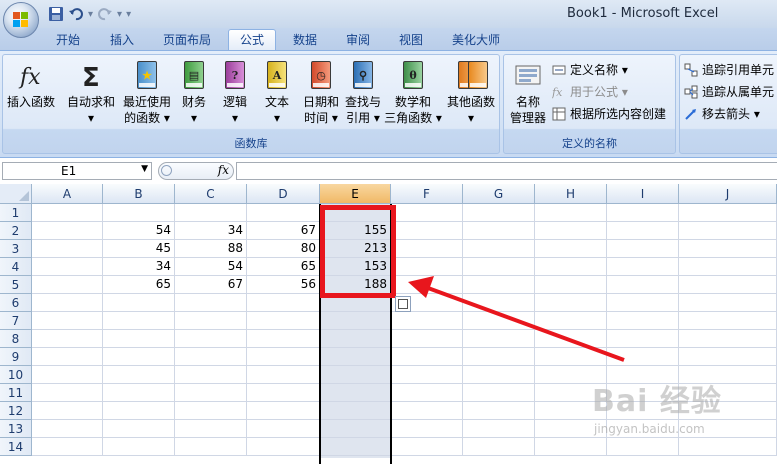 The image size is (777, 464). I want to click on watermark-url: jingyan.baidu.com, so click(649, 429).